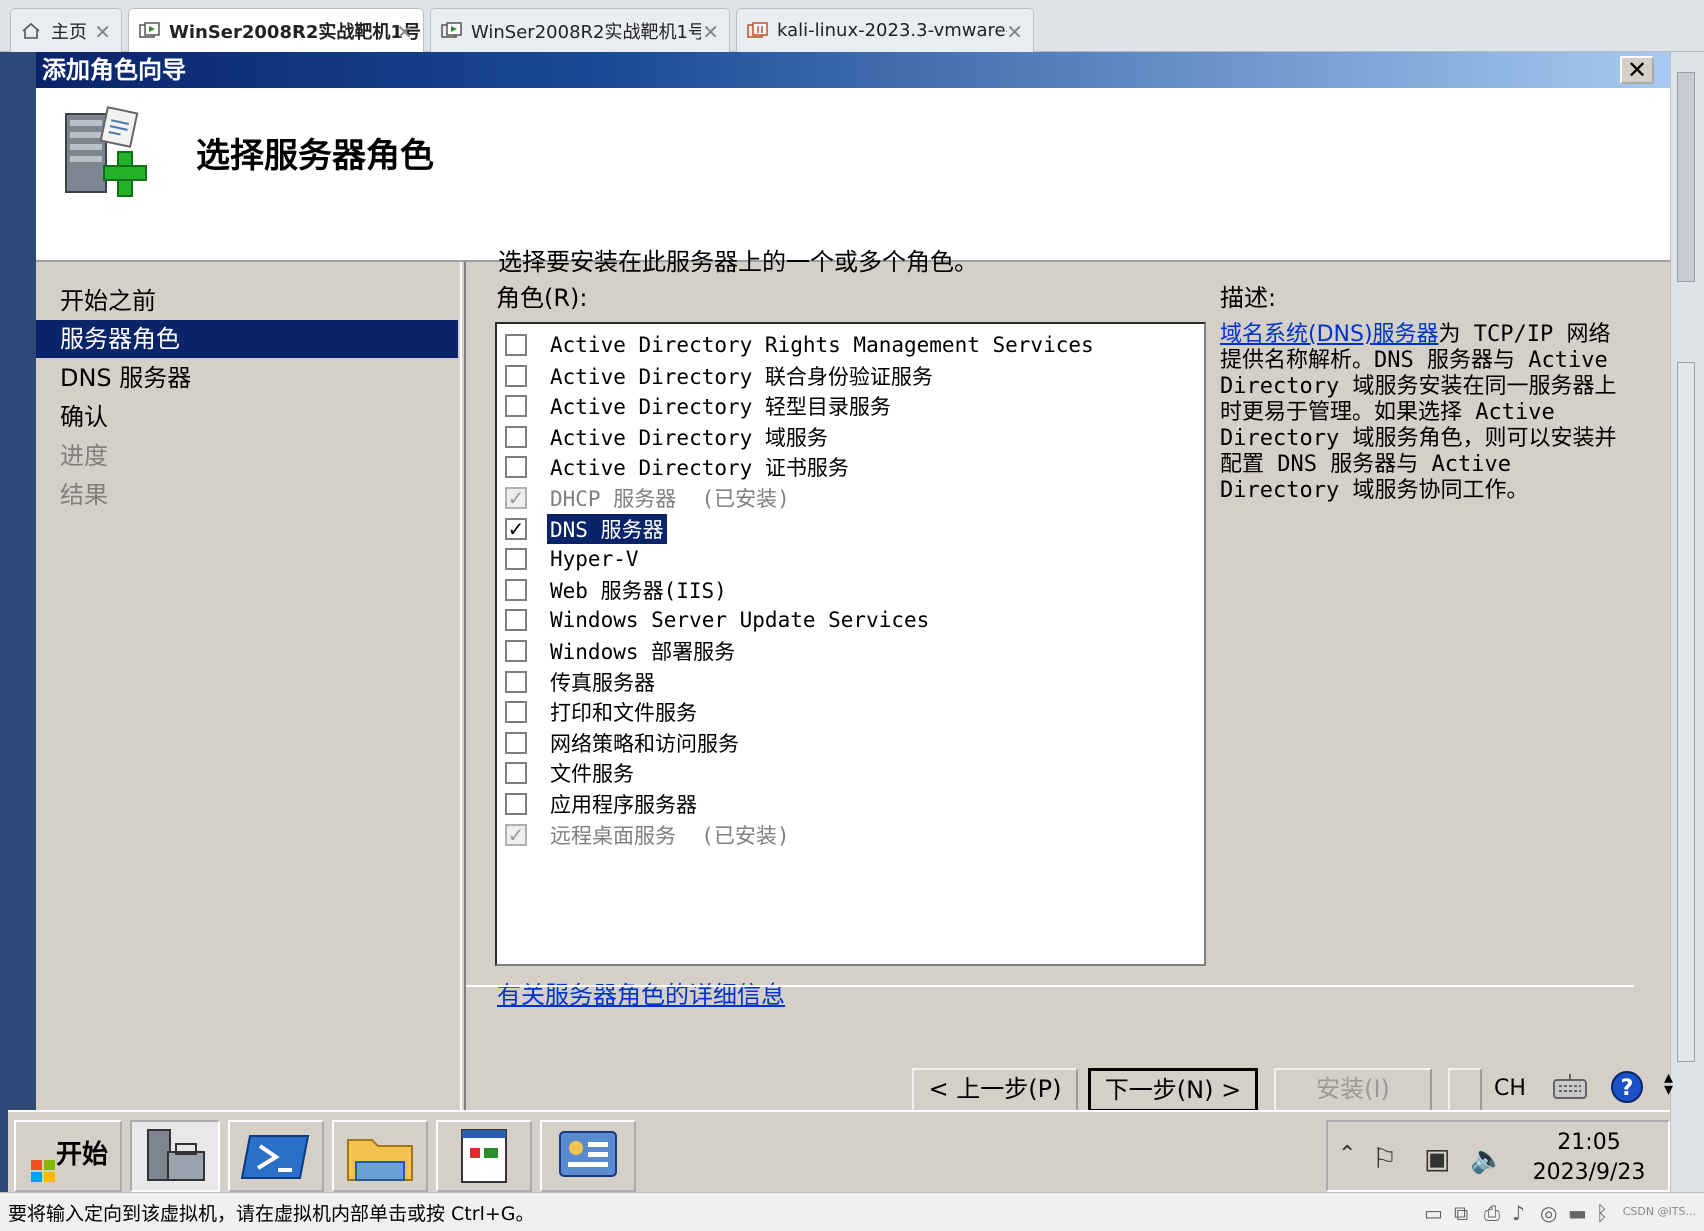  What do you see at coordinates (670, 835) in the screenshot?
I see `role-label: 远程桌面服务 (已安装)` at bounding box center [670, 835].